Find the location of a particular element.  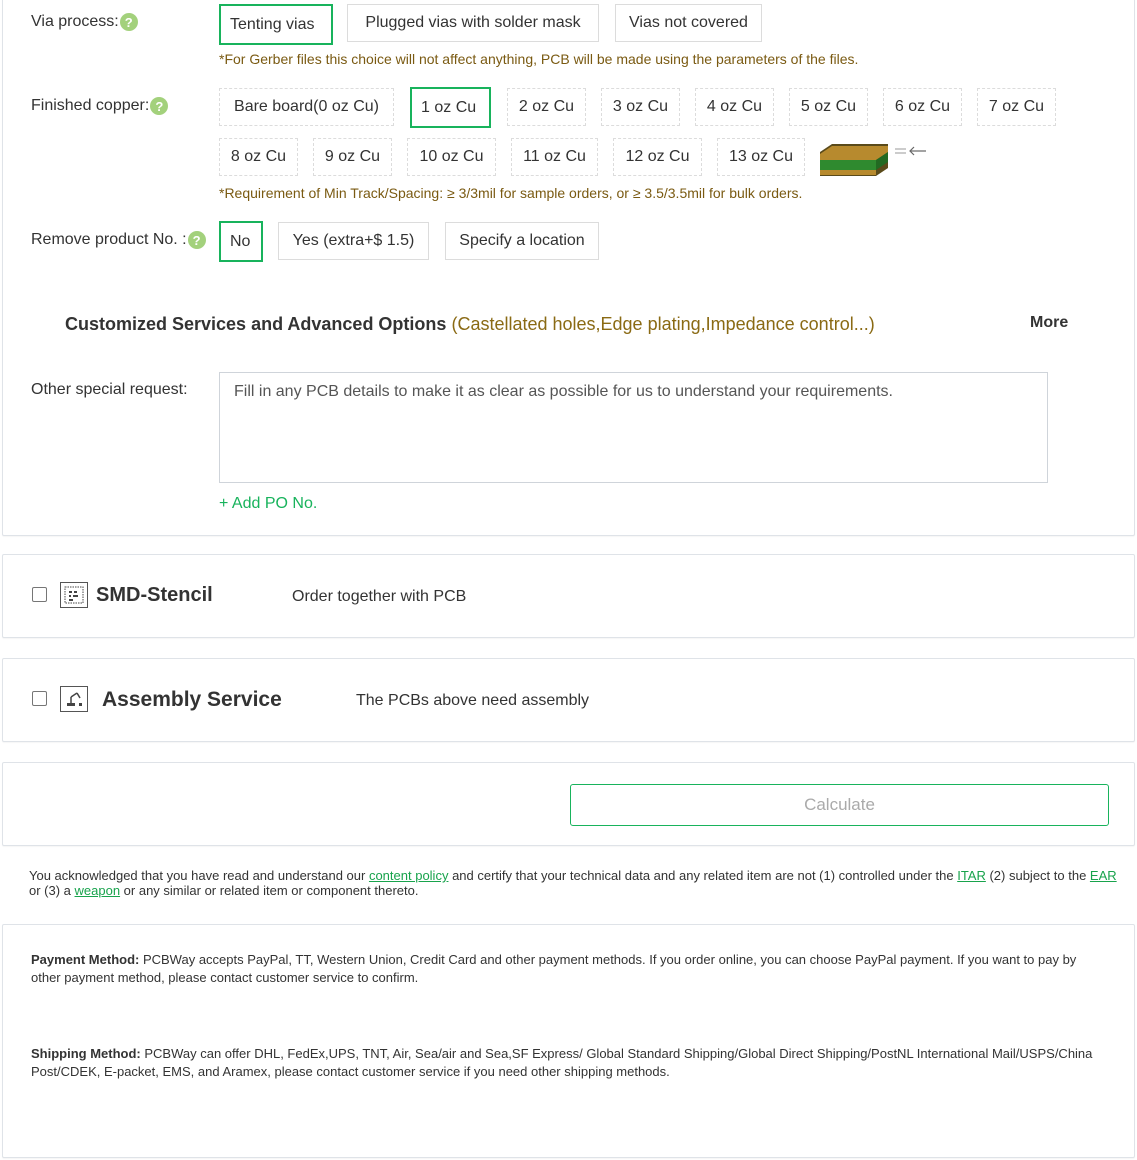

ear-link: EAR is located at coordinates (1103, 875).